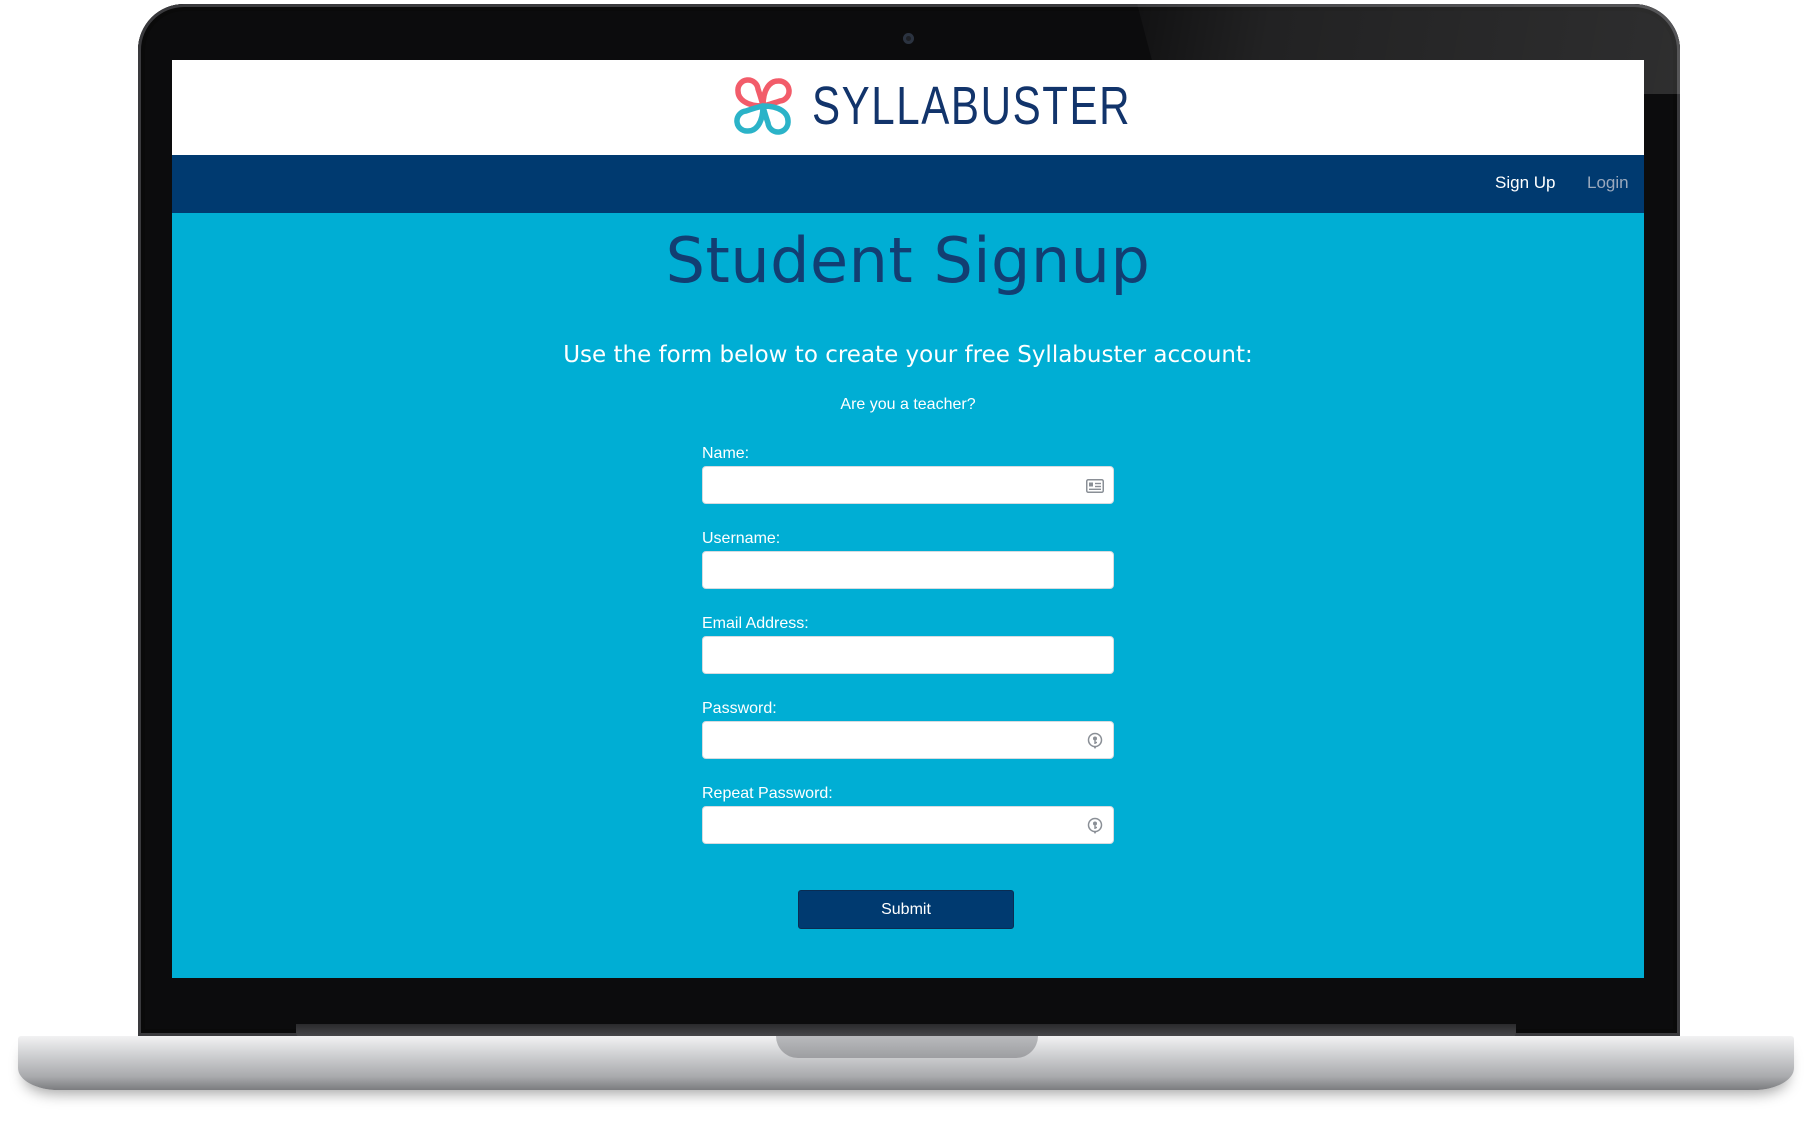 The height and width of the screenshot is (1122, 1812). What do you see at coordinates (741, 538) in the screenshot?
I see `username-label: Username:` at bounding box center [741, 538].